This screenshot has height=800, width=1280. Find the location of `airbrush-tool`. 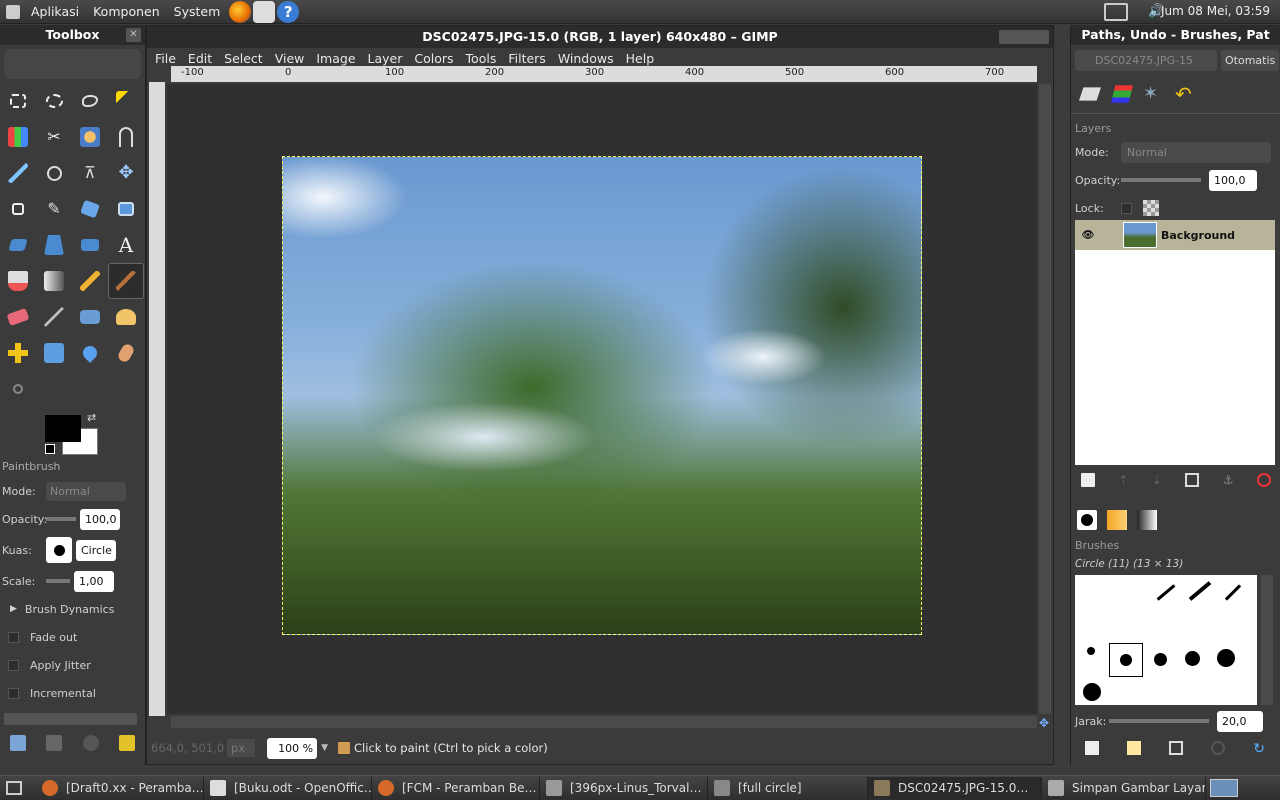

airbrush-tool is located at coordinates (54, 317).